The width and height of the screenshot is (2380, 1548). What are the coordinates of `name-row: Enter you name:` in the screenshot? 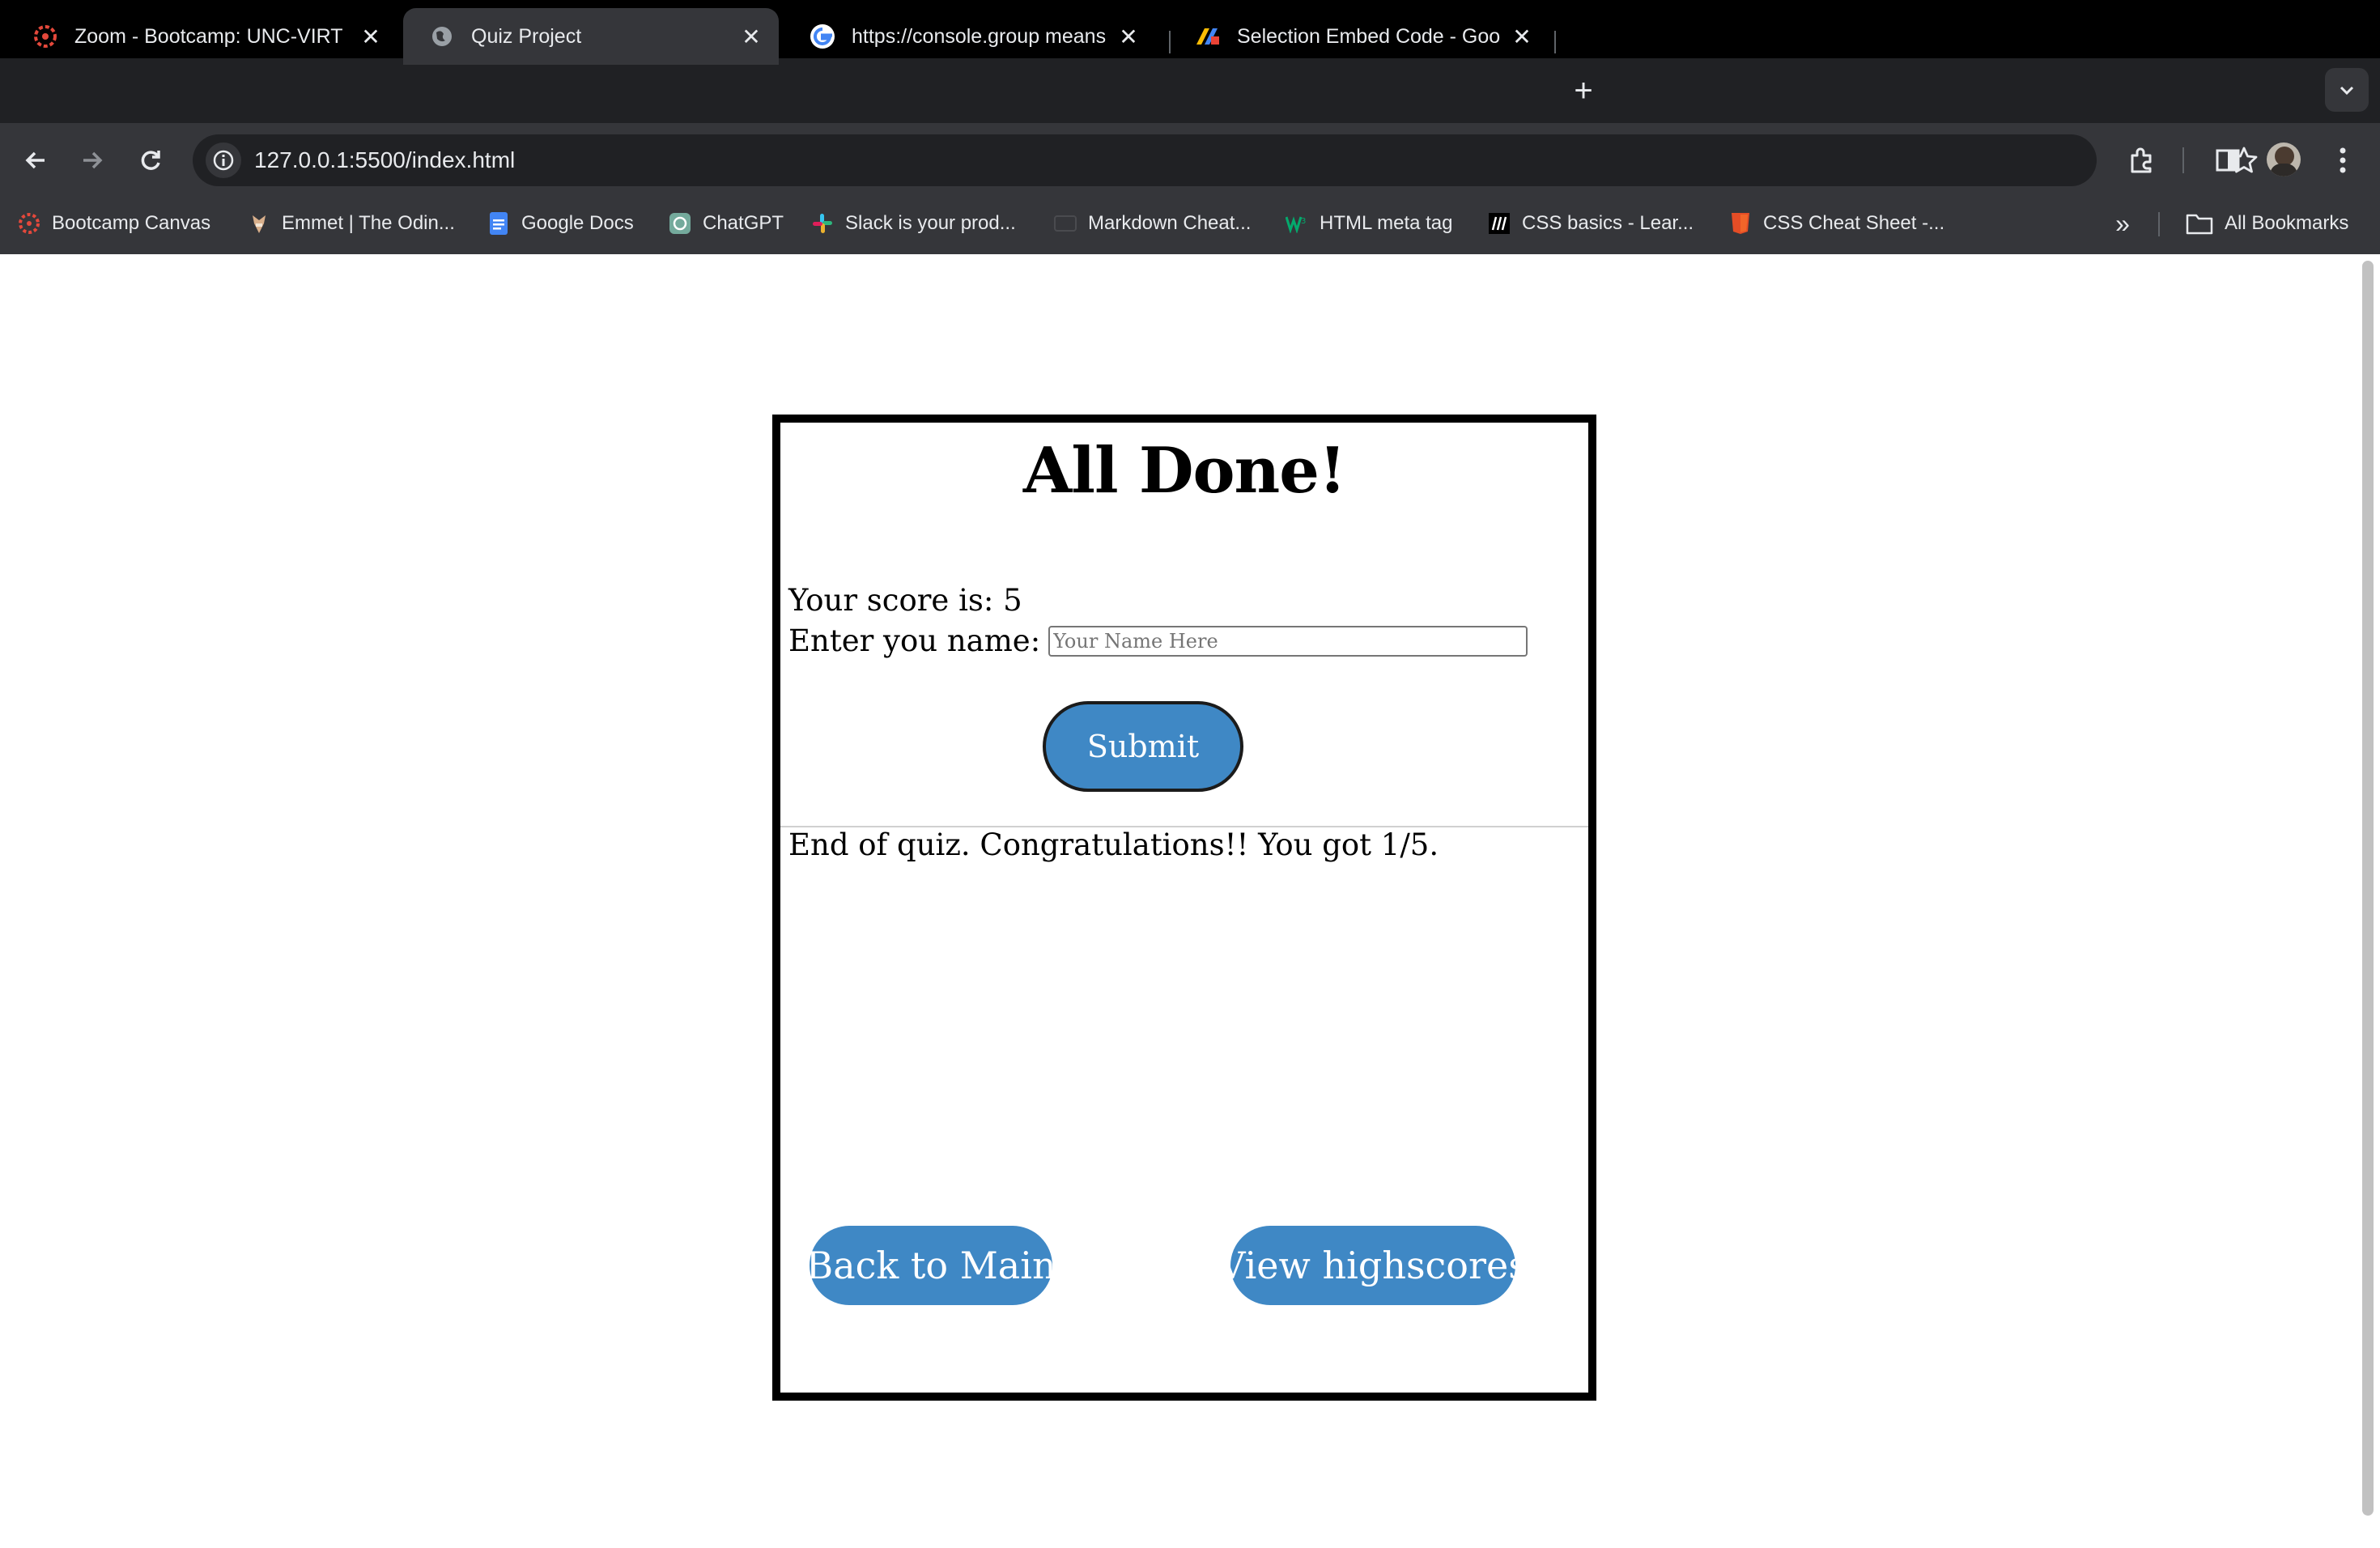 It's located at (1158, 640).